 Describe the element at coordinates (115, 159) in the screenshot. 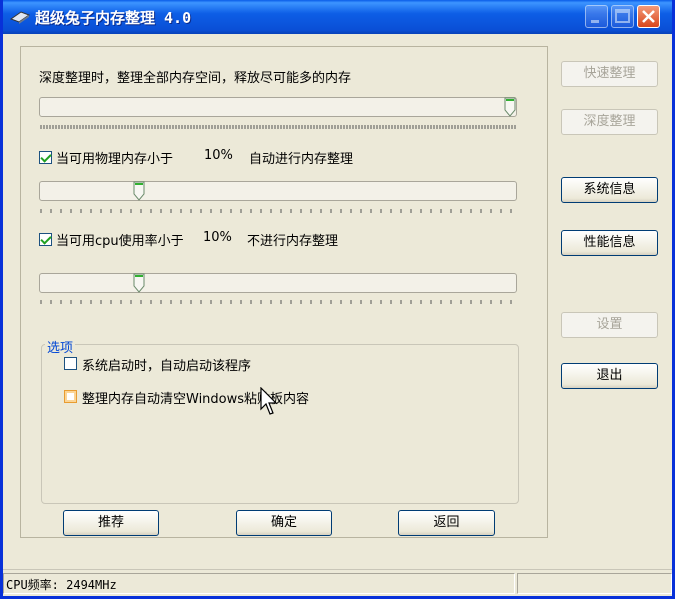

I see `memory-threshold-label: 当可用物理内存小于` at that location.